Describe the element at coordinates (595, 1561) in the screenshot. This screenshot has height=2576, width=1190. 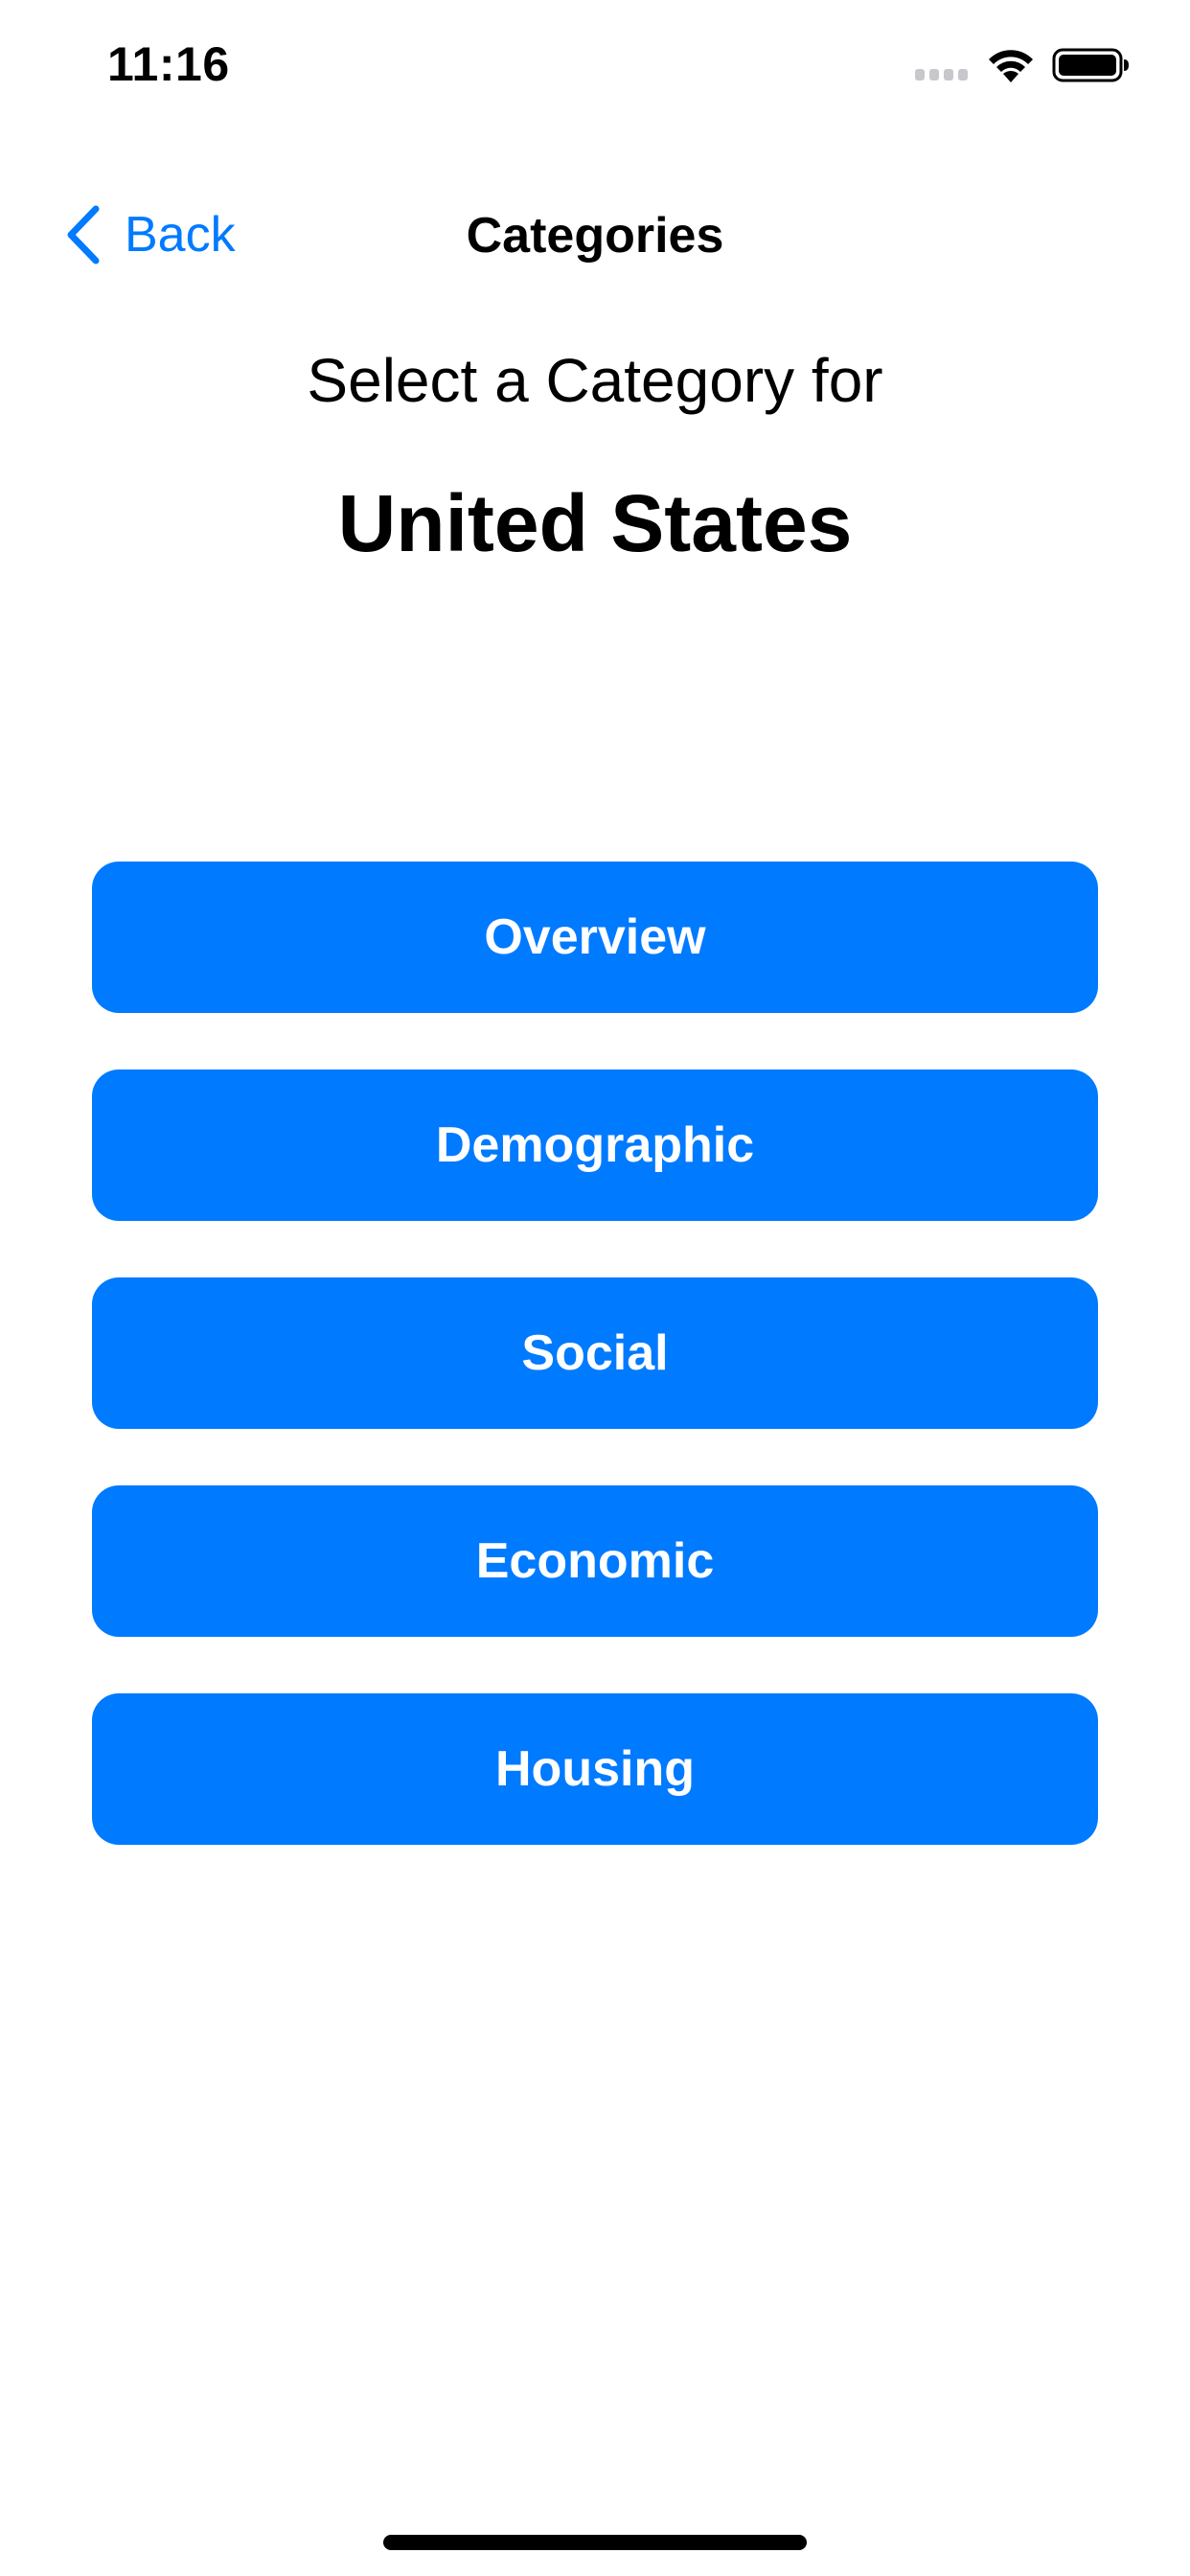
I see `economic-button: Economic` at that location.